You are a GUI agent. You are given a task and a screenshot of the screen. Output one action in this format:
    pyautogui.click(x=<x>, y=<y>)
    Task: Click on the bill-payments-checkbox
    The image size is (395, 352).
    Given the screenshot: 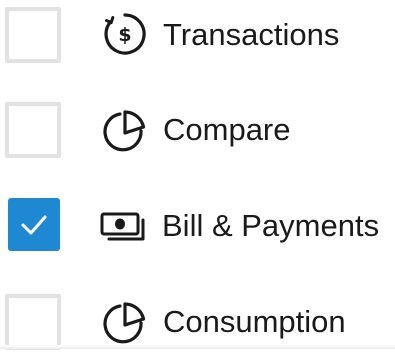 What is the action you would take?
    pyautogui.click(x=34, y=224)
    